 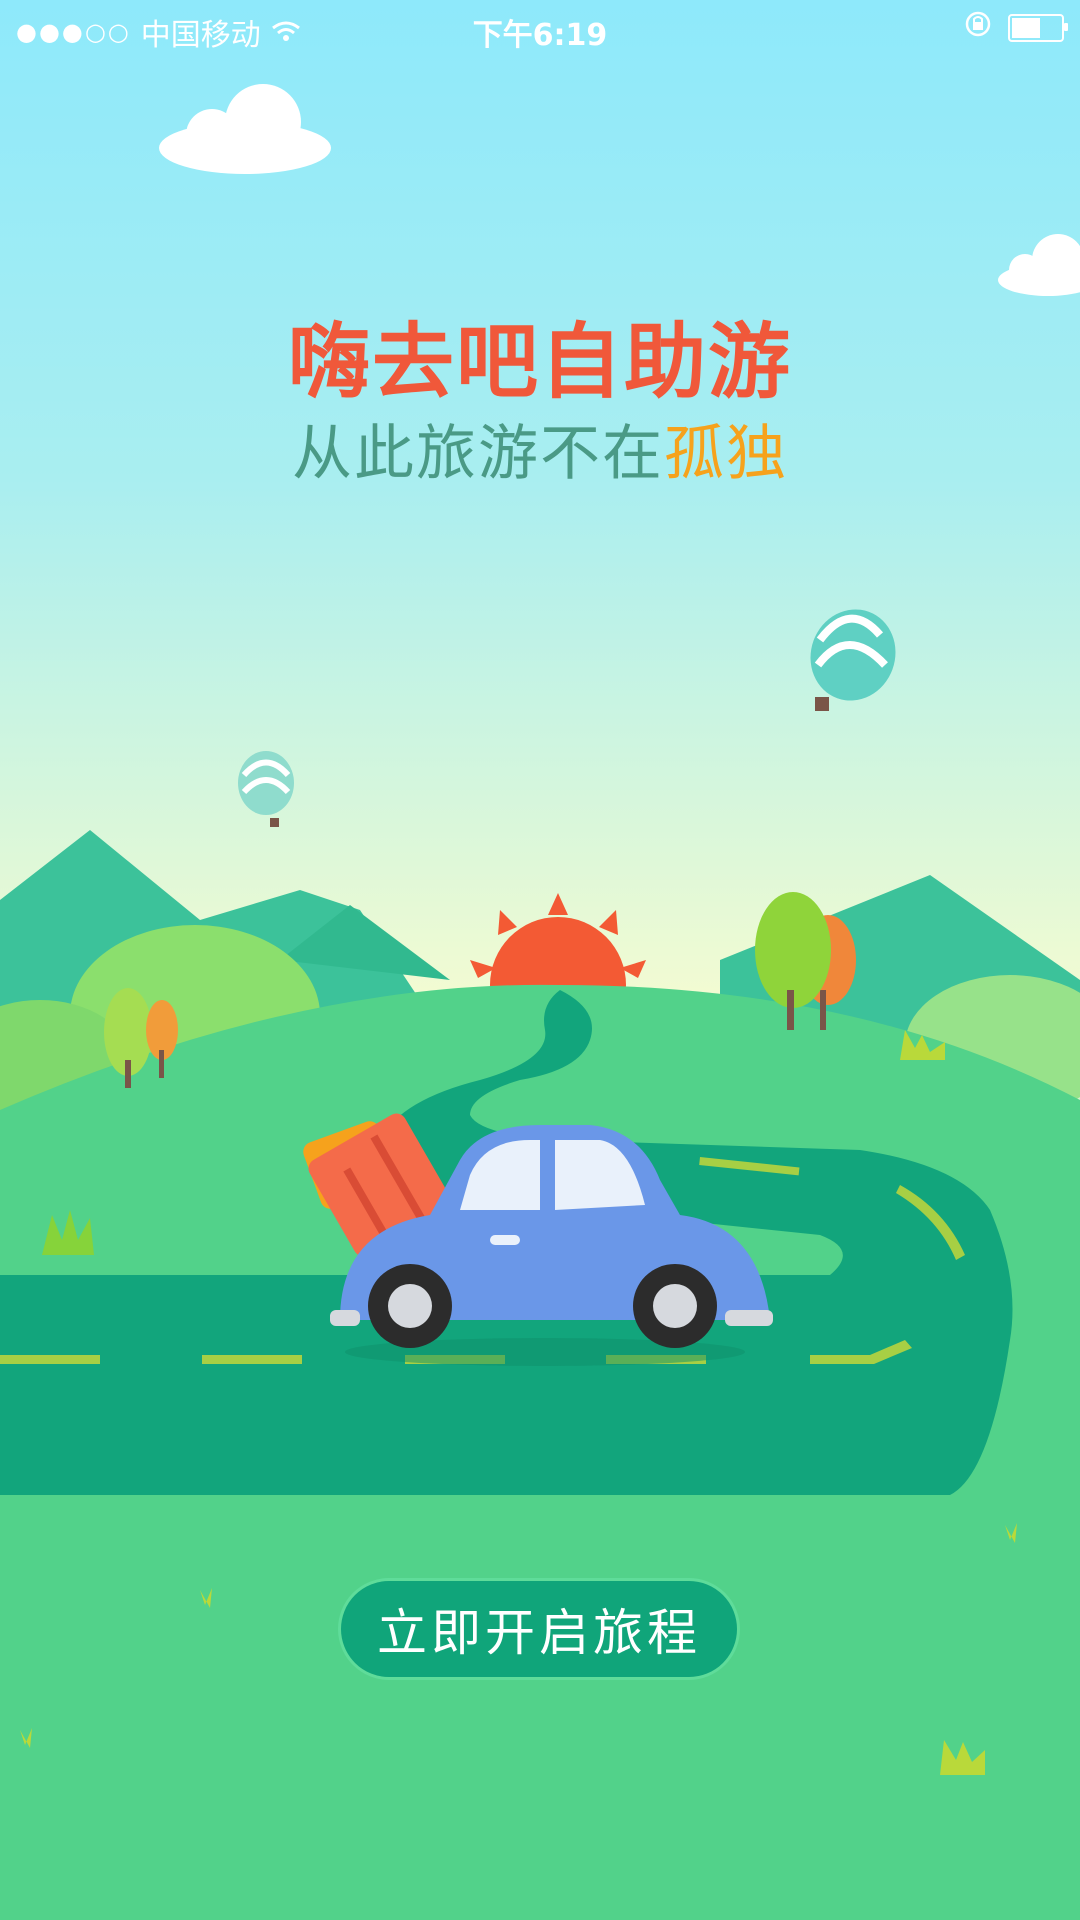 What do you see at coordinates (540, 35) in the screenshot?
I see `status-time: 下午6:19` at bounding box center [540, 35].